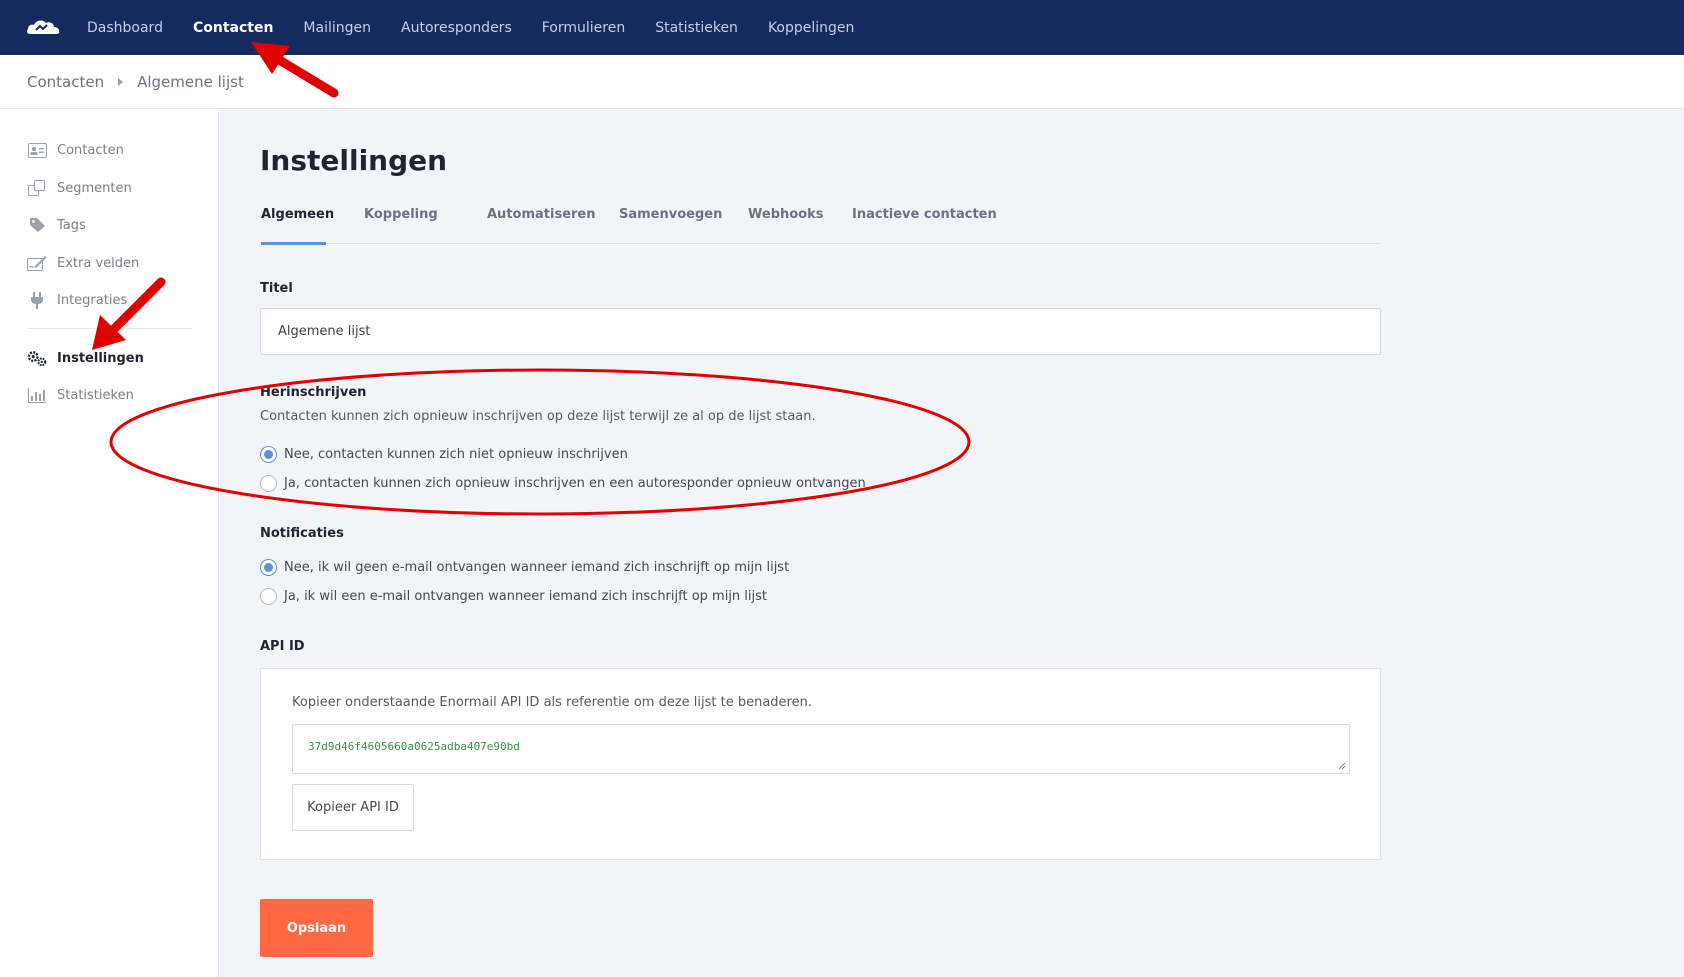 The width and height of the screenshot is (1684, 977). I want to click on plug-icon, so click(37, 300).